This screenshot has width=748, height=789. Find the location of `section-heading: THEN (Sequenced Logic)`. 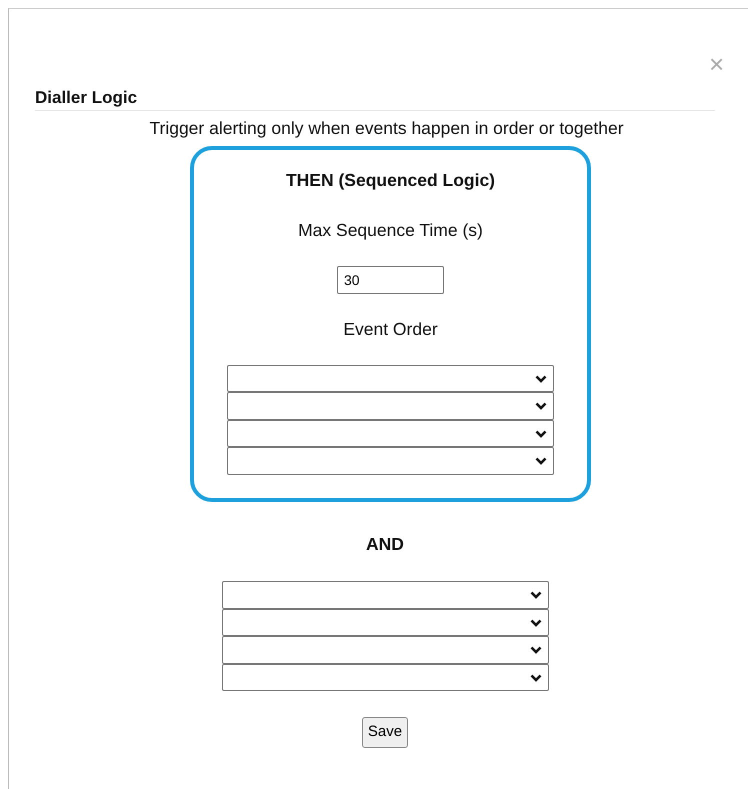

section-heading: THEN (Sequenced Logic) is located at coordinates (391, 180).